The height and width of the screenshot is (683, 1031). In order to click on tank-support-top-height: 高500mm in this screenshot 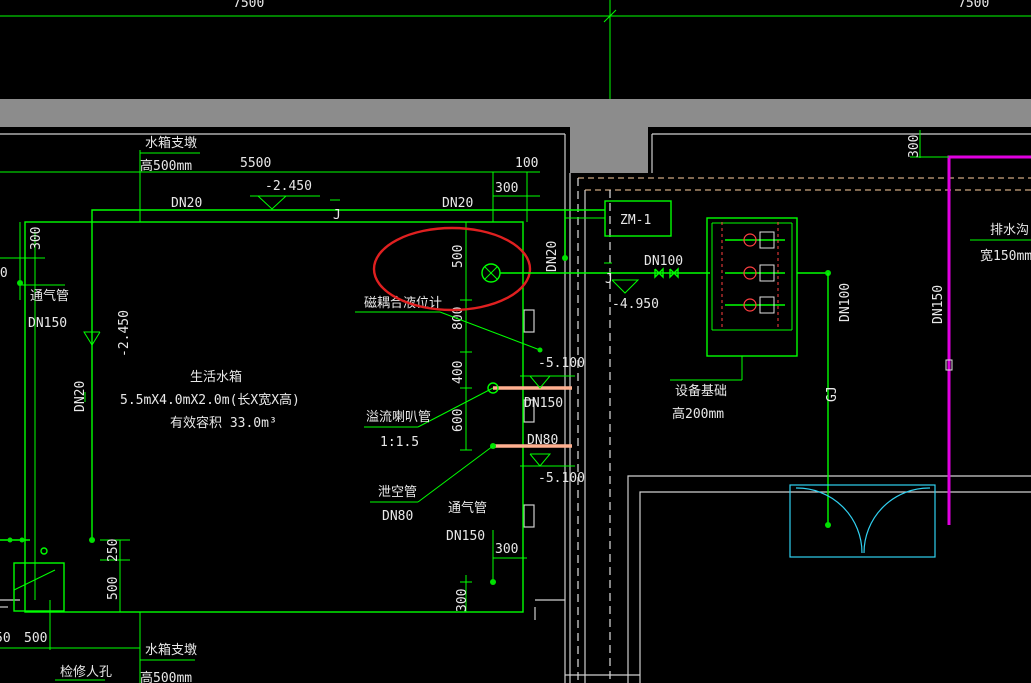, I will do `click(166, 166)`.